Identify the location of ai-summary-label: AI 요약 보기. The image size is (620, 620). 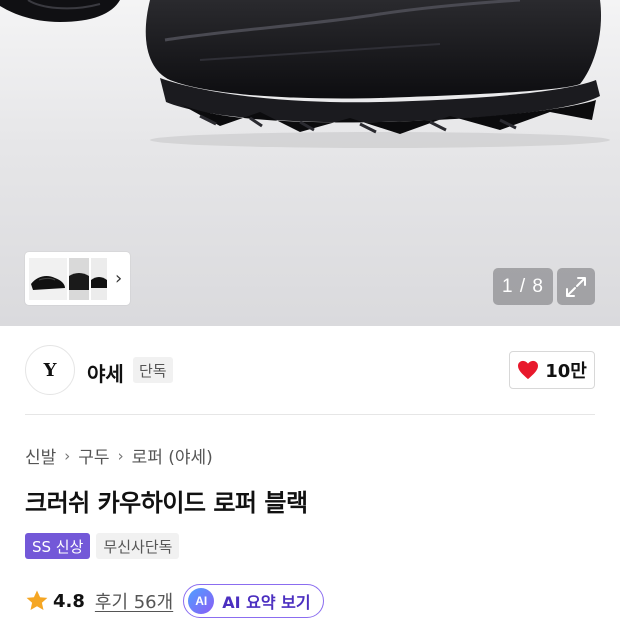
(266, 602).